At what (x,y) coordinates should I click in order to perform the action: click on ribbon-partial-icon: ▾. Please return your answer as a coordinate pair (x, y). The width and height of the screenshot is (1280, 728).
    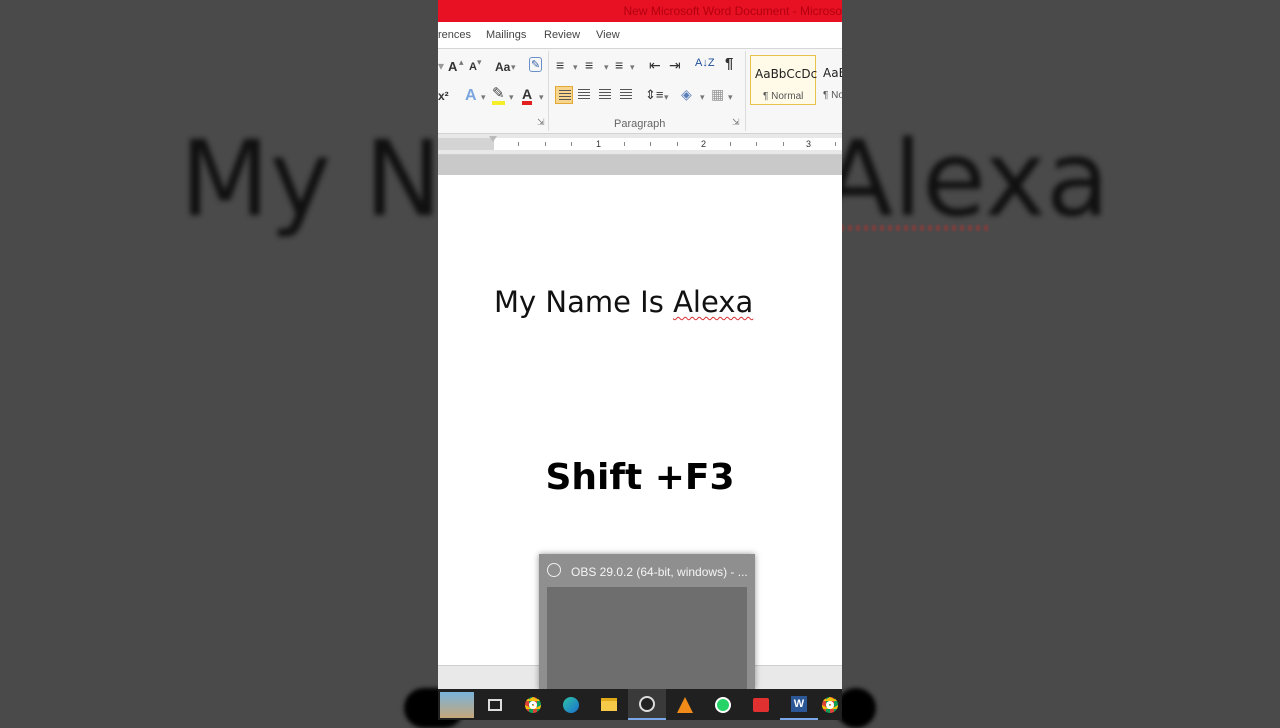
    Looking at the image, I should click on (441, 66).